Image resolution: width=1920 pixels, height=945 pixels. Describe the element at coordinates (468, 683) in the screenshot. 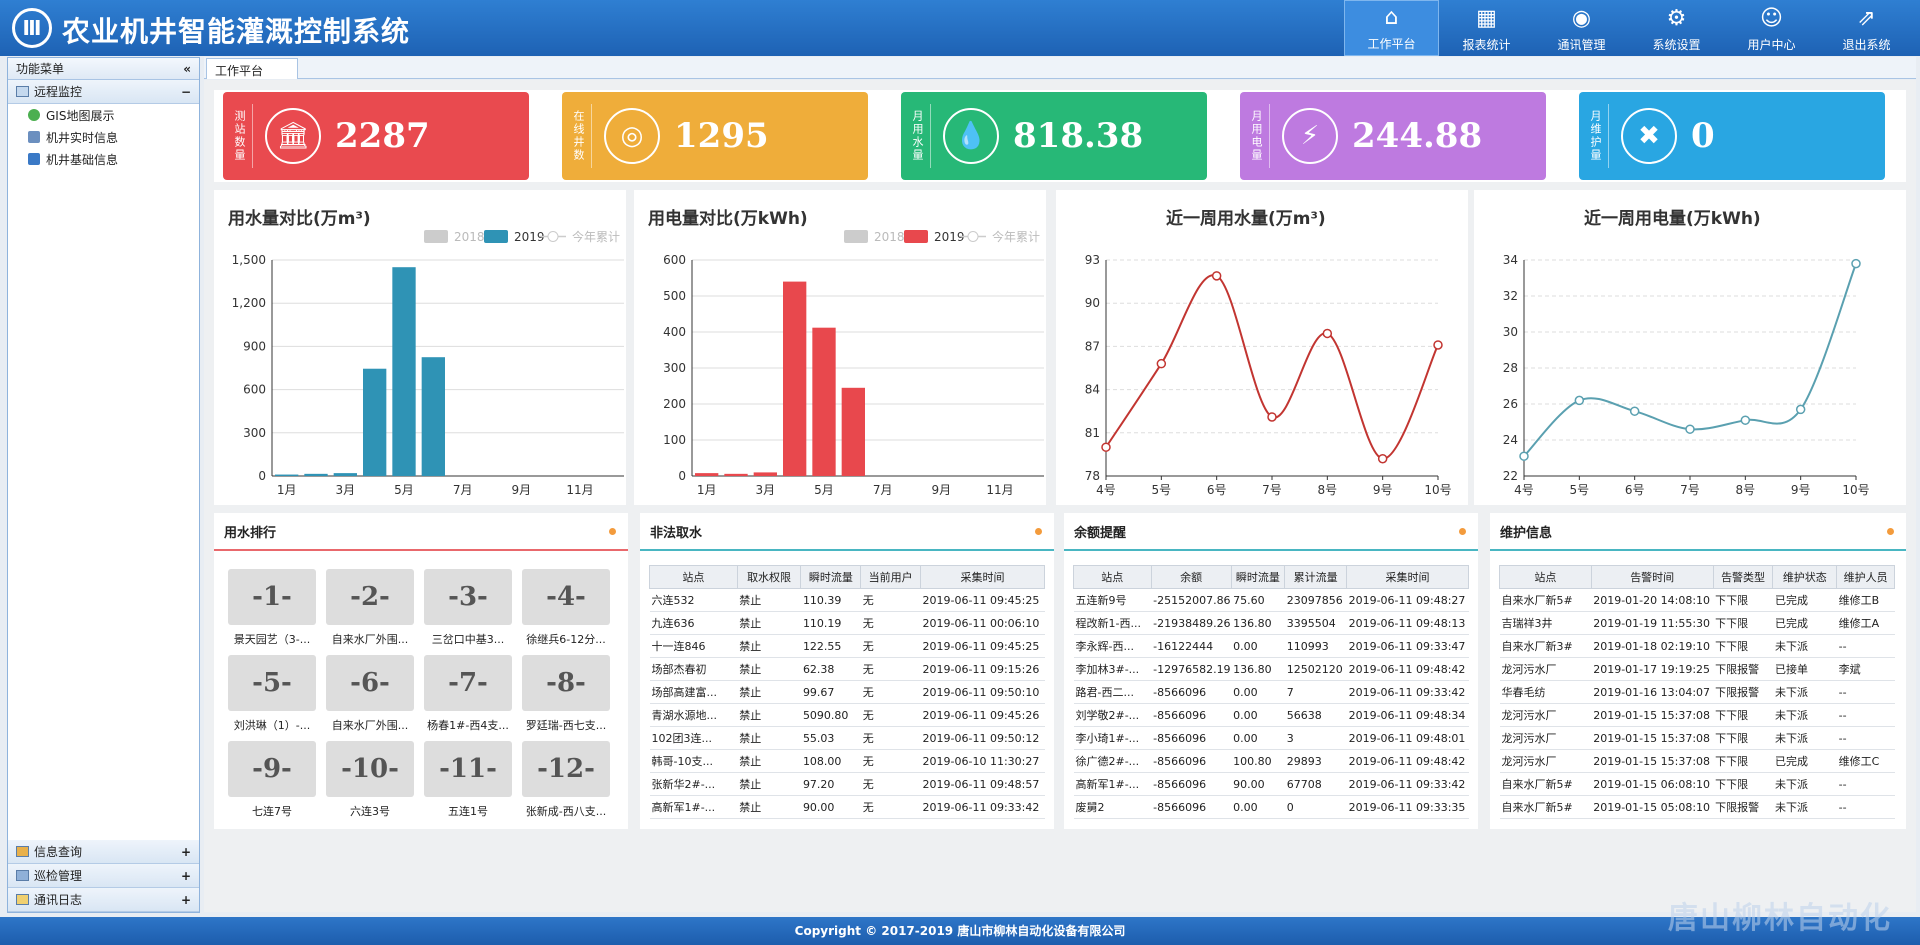

I see `rank-badge: -7-` at that location.